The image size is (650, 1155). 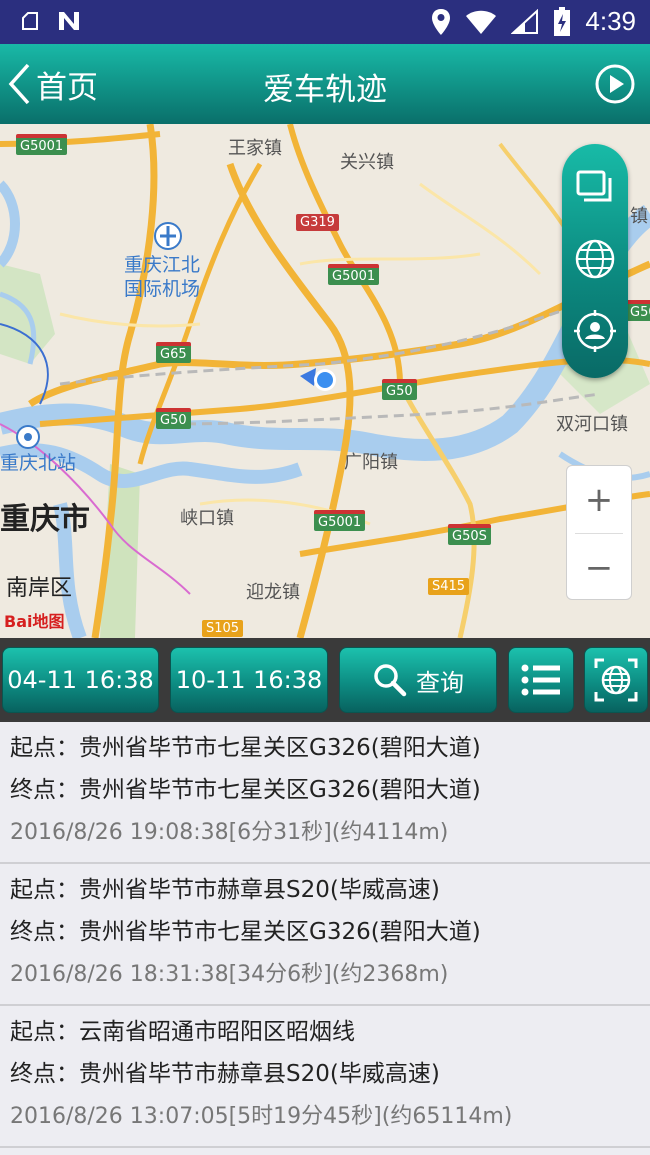 I want to click on map-label-city: 重庆市, so click(x=45, y=519).